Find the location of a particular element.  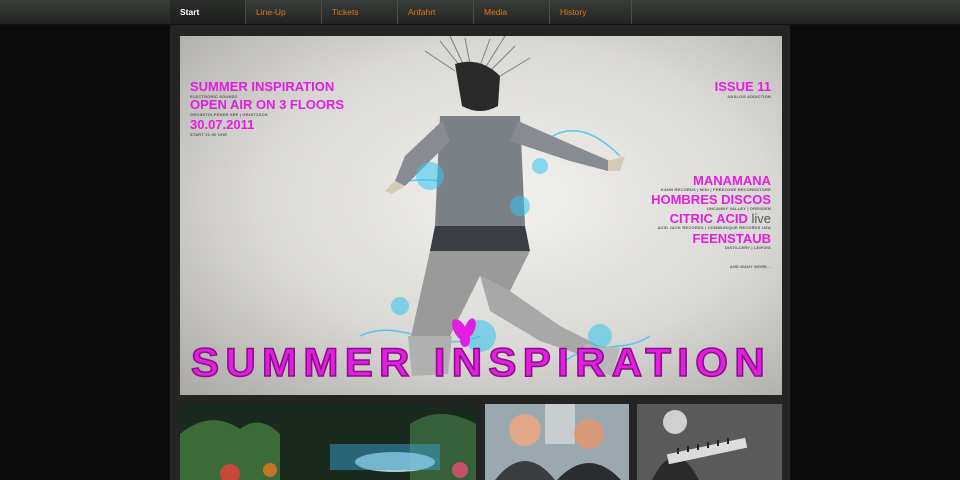

photo-thumbnail-stage is located at coordinates (328, 442).